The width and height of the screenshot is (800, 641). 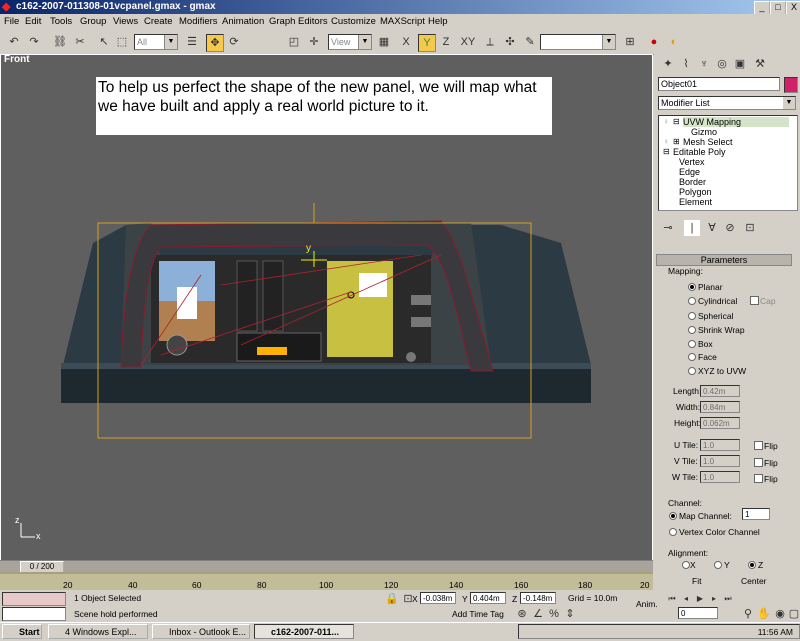 What do you see at coordinates (11, 21) in the screenshot?
I see `menu-file: File` at bounding box center [11, 21].